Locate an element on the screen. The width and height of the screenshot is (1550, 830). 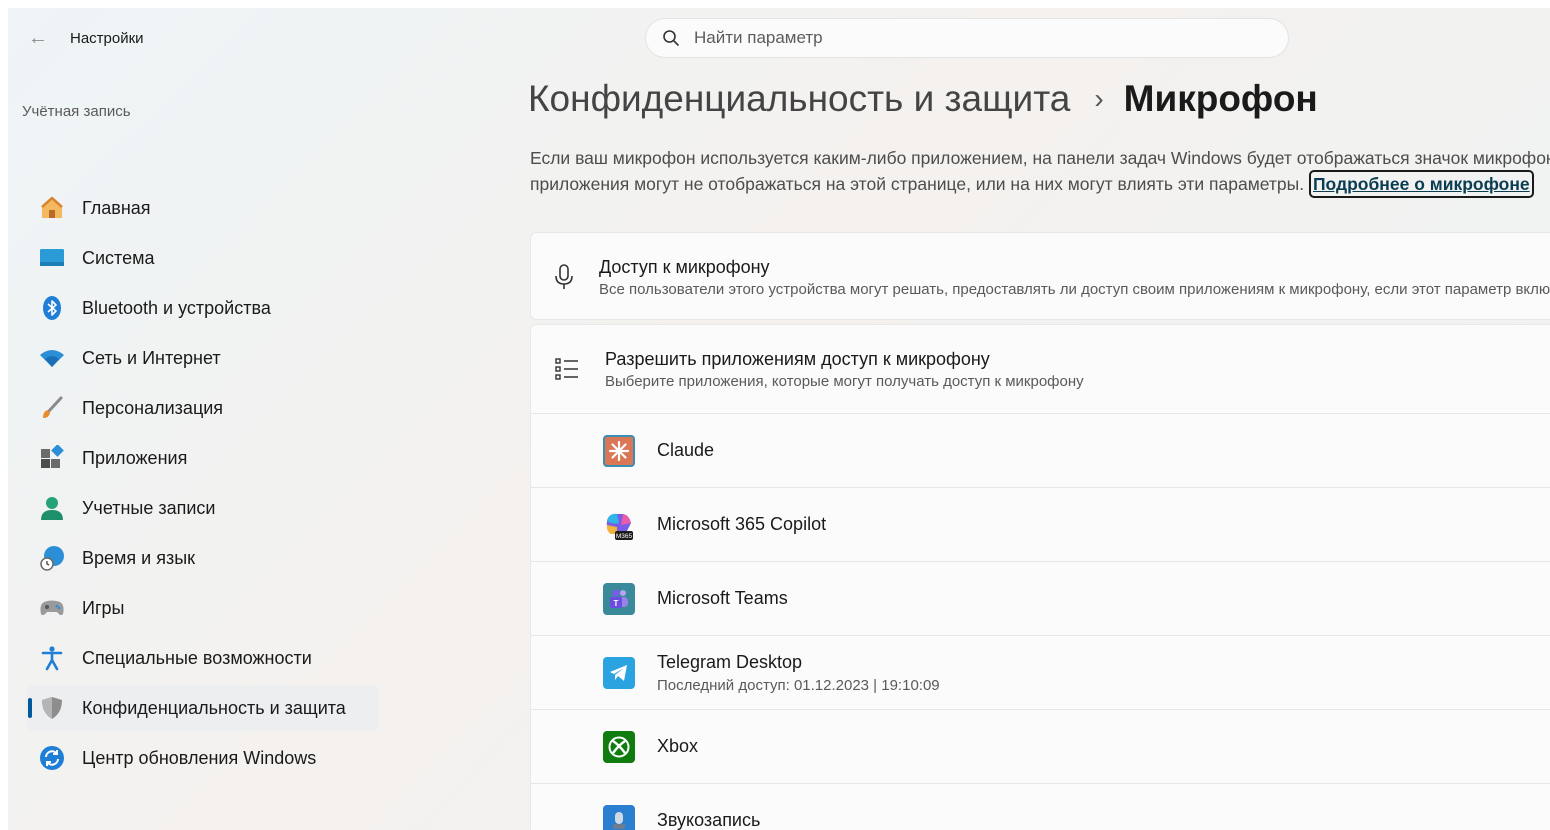
sidebar-item-label: Приложения is located at coordinates (135, 457).